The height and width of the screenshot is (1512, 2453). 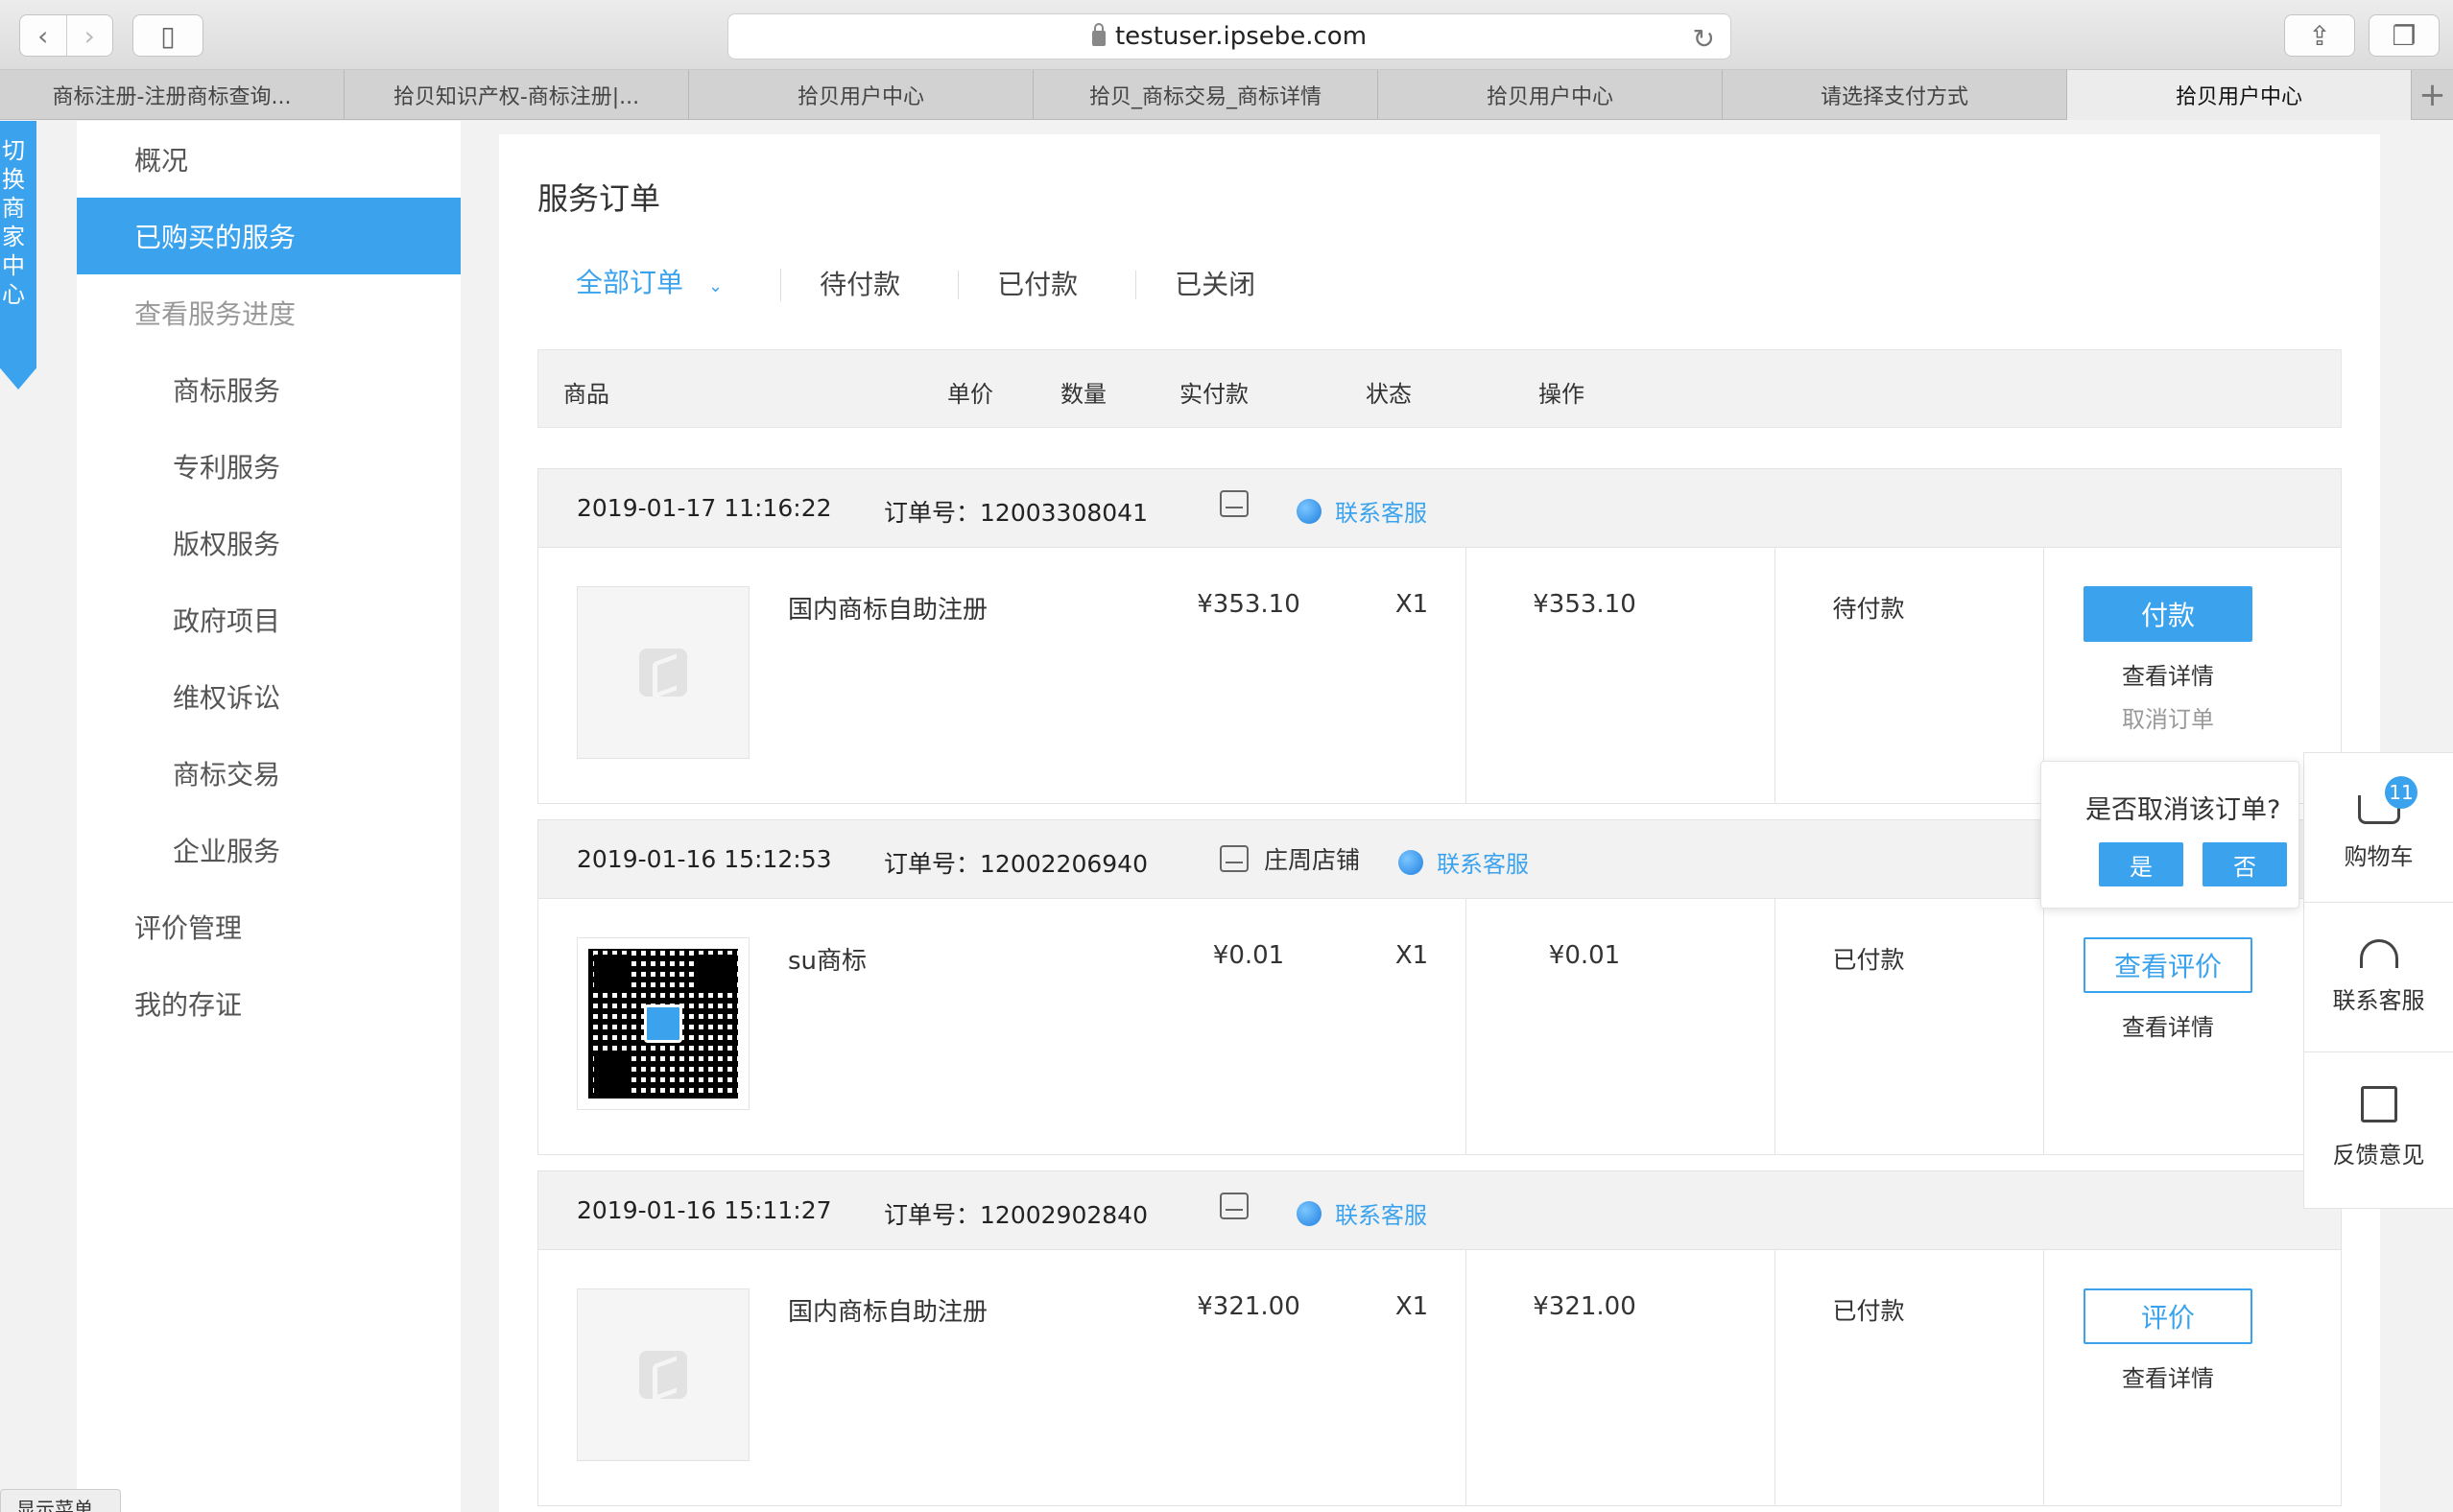 What do you see at coordinates (1584, 1306) in the screenshot?
I see `paid-amount: ¥321.00` at bounding box center [1584, 1306].